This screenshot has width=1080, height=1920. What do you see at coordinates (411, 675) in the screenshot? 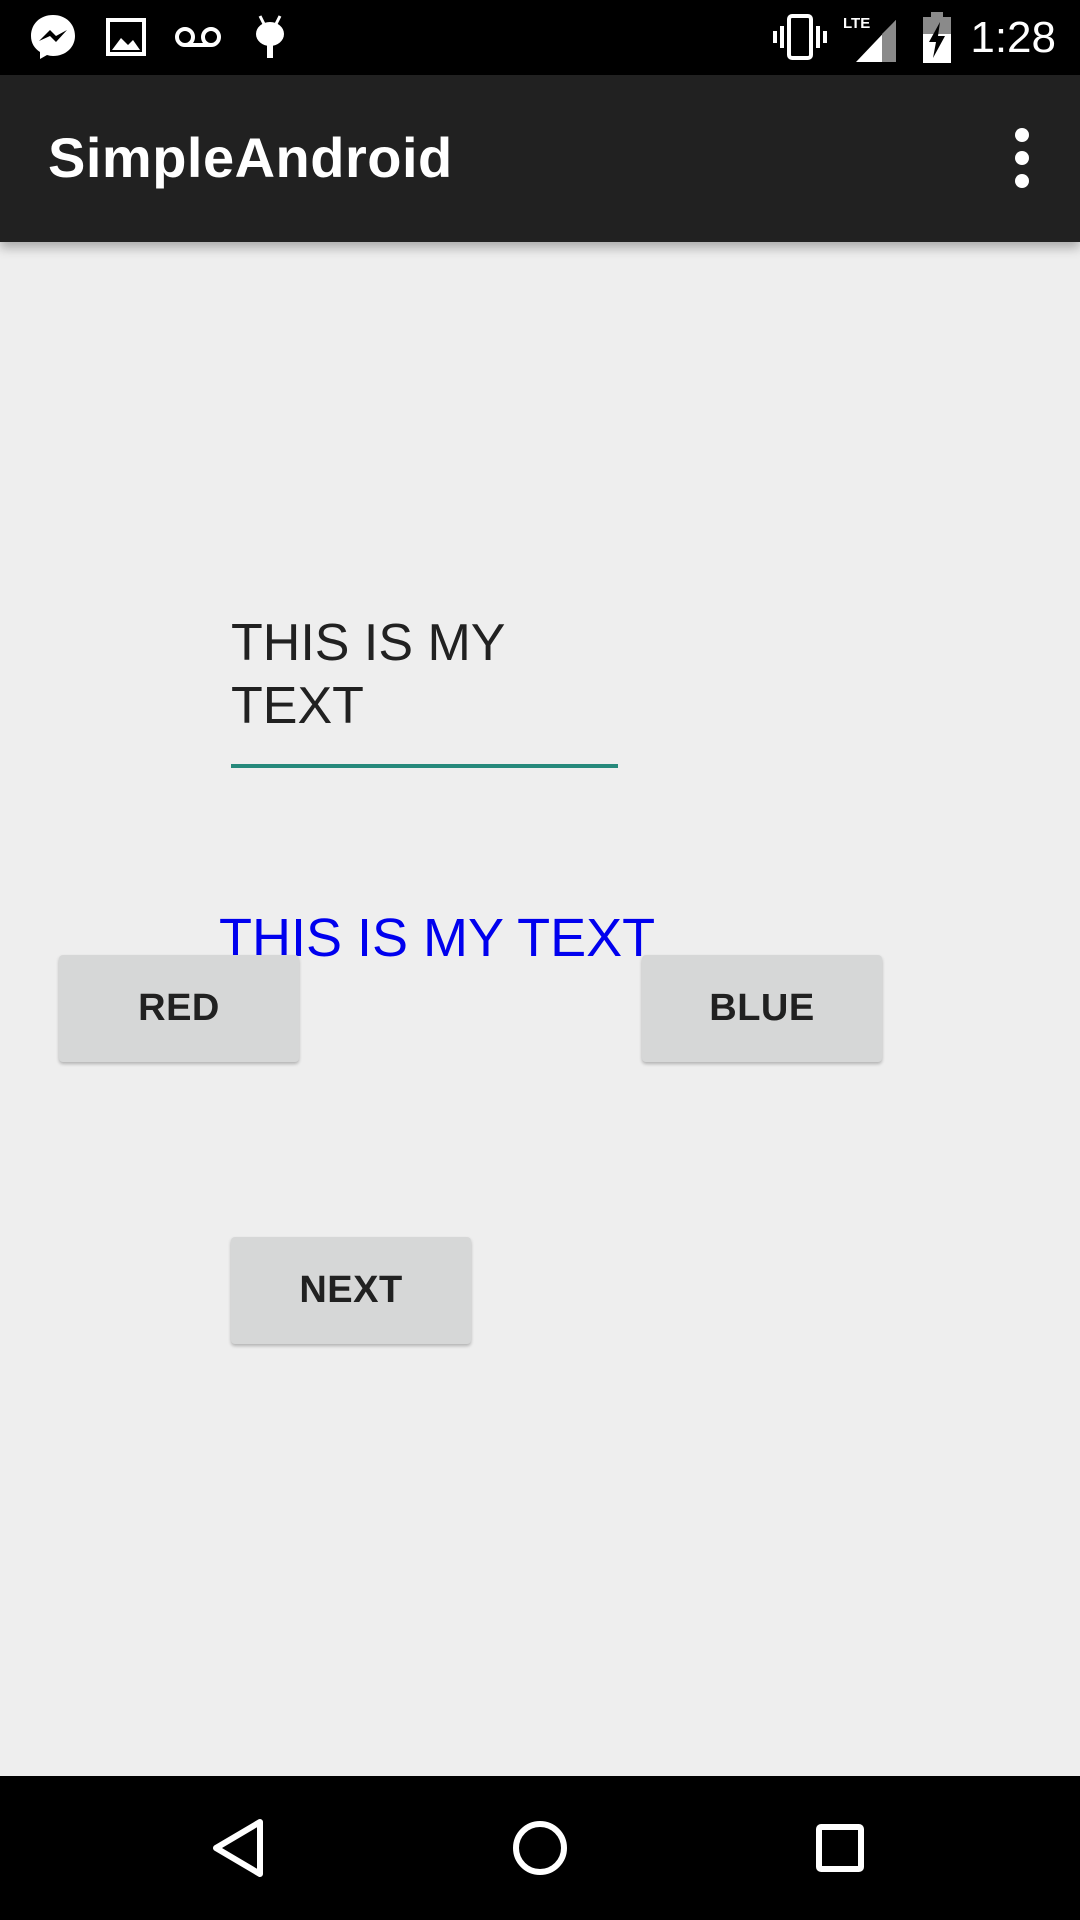
I see `text-input-value: THIS IS MY TEXT` at bounding box center [411, 675].